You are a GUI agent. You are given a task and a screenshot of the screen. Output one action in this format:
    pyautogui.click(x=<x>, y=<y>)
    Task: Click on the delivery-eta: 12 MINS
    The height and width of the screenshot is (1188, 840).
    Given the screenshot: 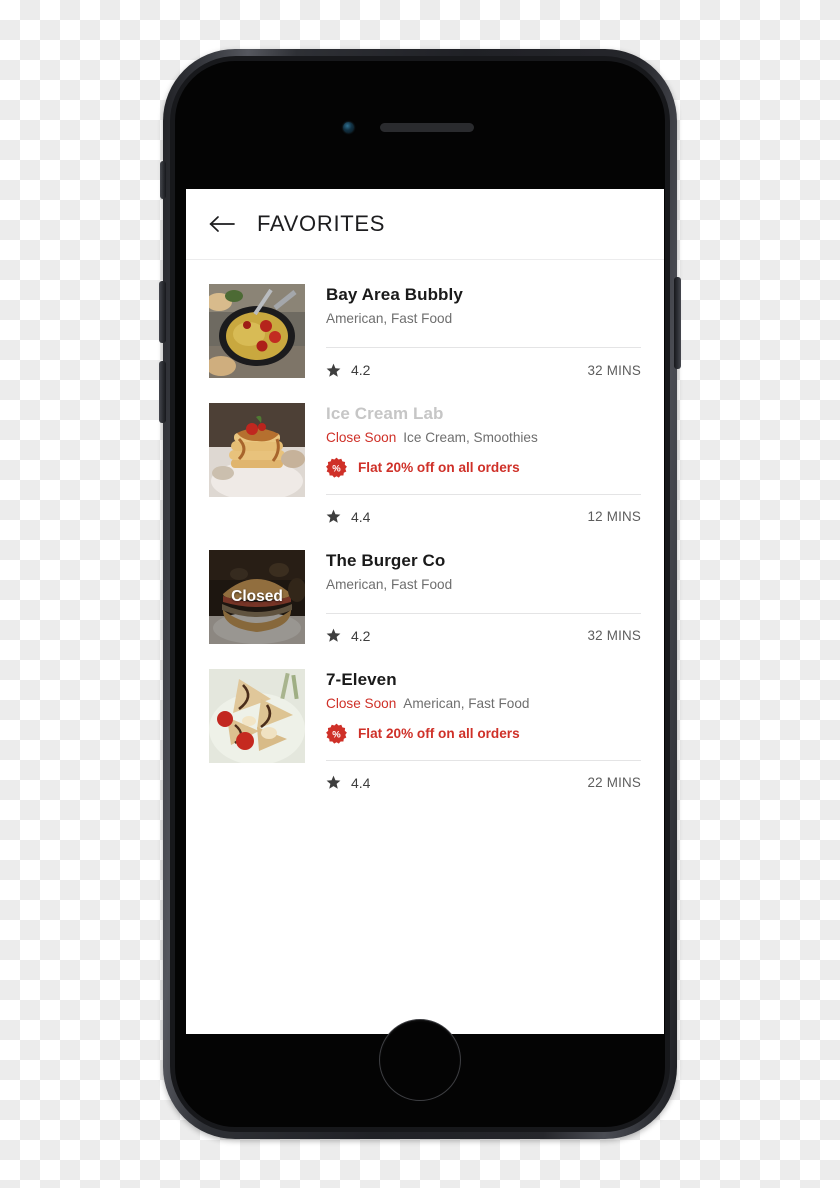 What is the action you would take?
    pyautogui.click(x=614, y=517)
    